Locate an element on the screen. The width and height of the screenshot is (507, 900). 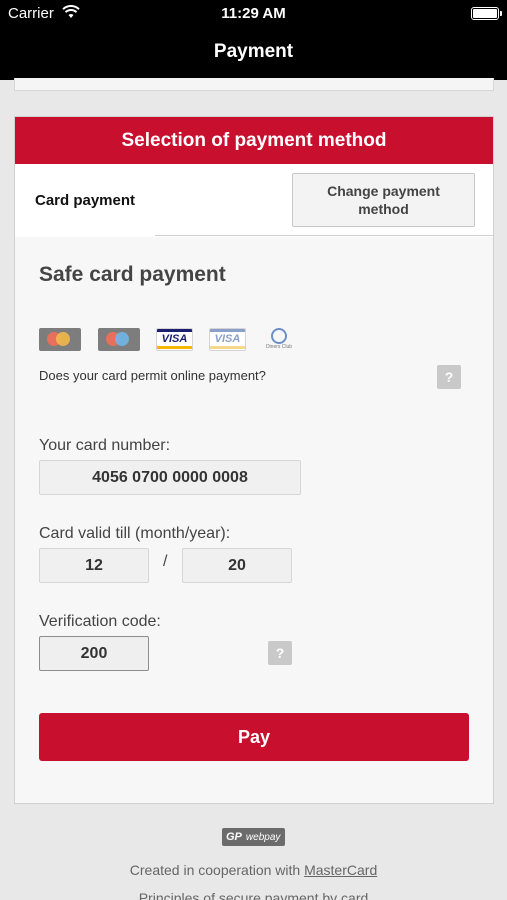
payment-method-header: Selection of payment method is located at coordinates (254, 140).